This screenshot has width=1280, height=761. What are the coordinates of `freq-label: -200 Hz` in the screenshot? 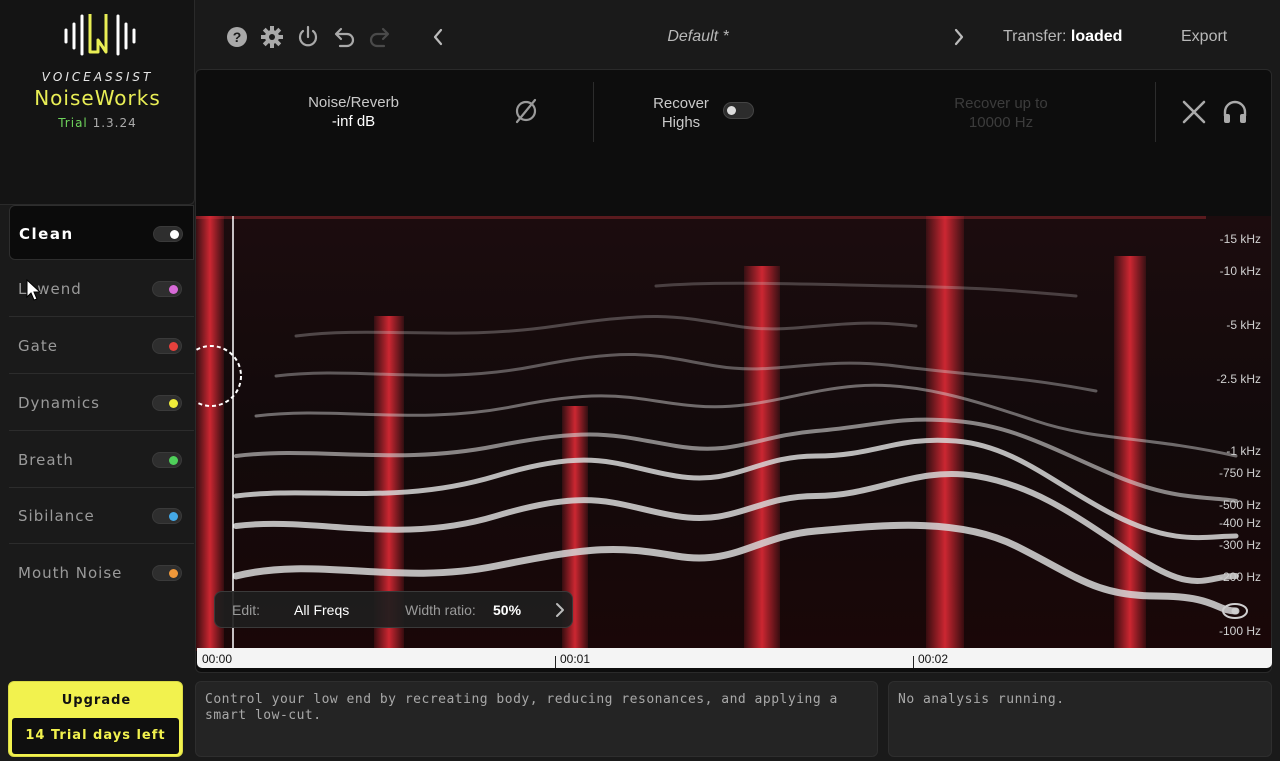 It's located at (1239, 577).